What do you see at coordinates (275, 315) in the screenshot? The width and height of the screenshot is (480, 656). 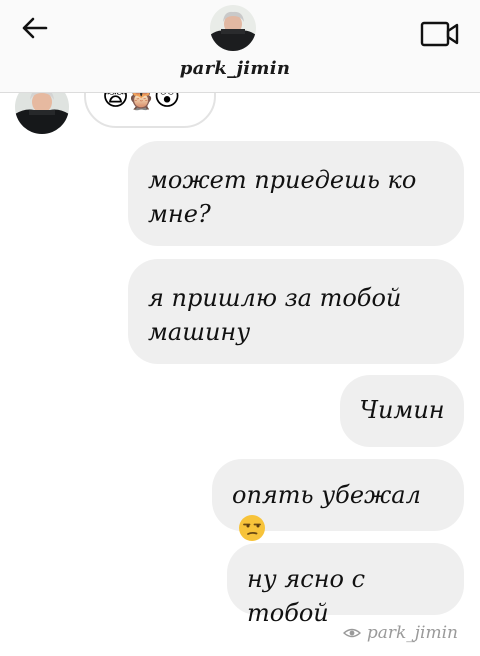 I see `message-text: я пришлю за тобой машину` at bounding box center [275, 315].